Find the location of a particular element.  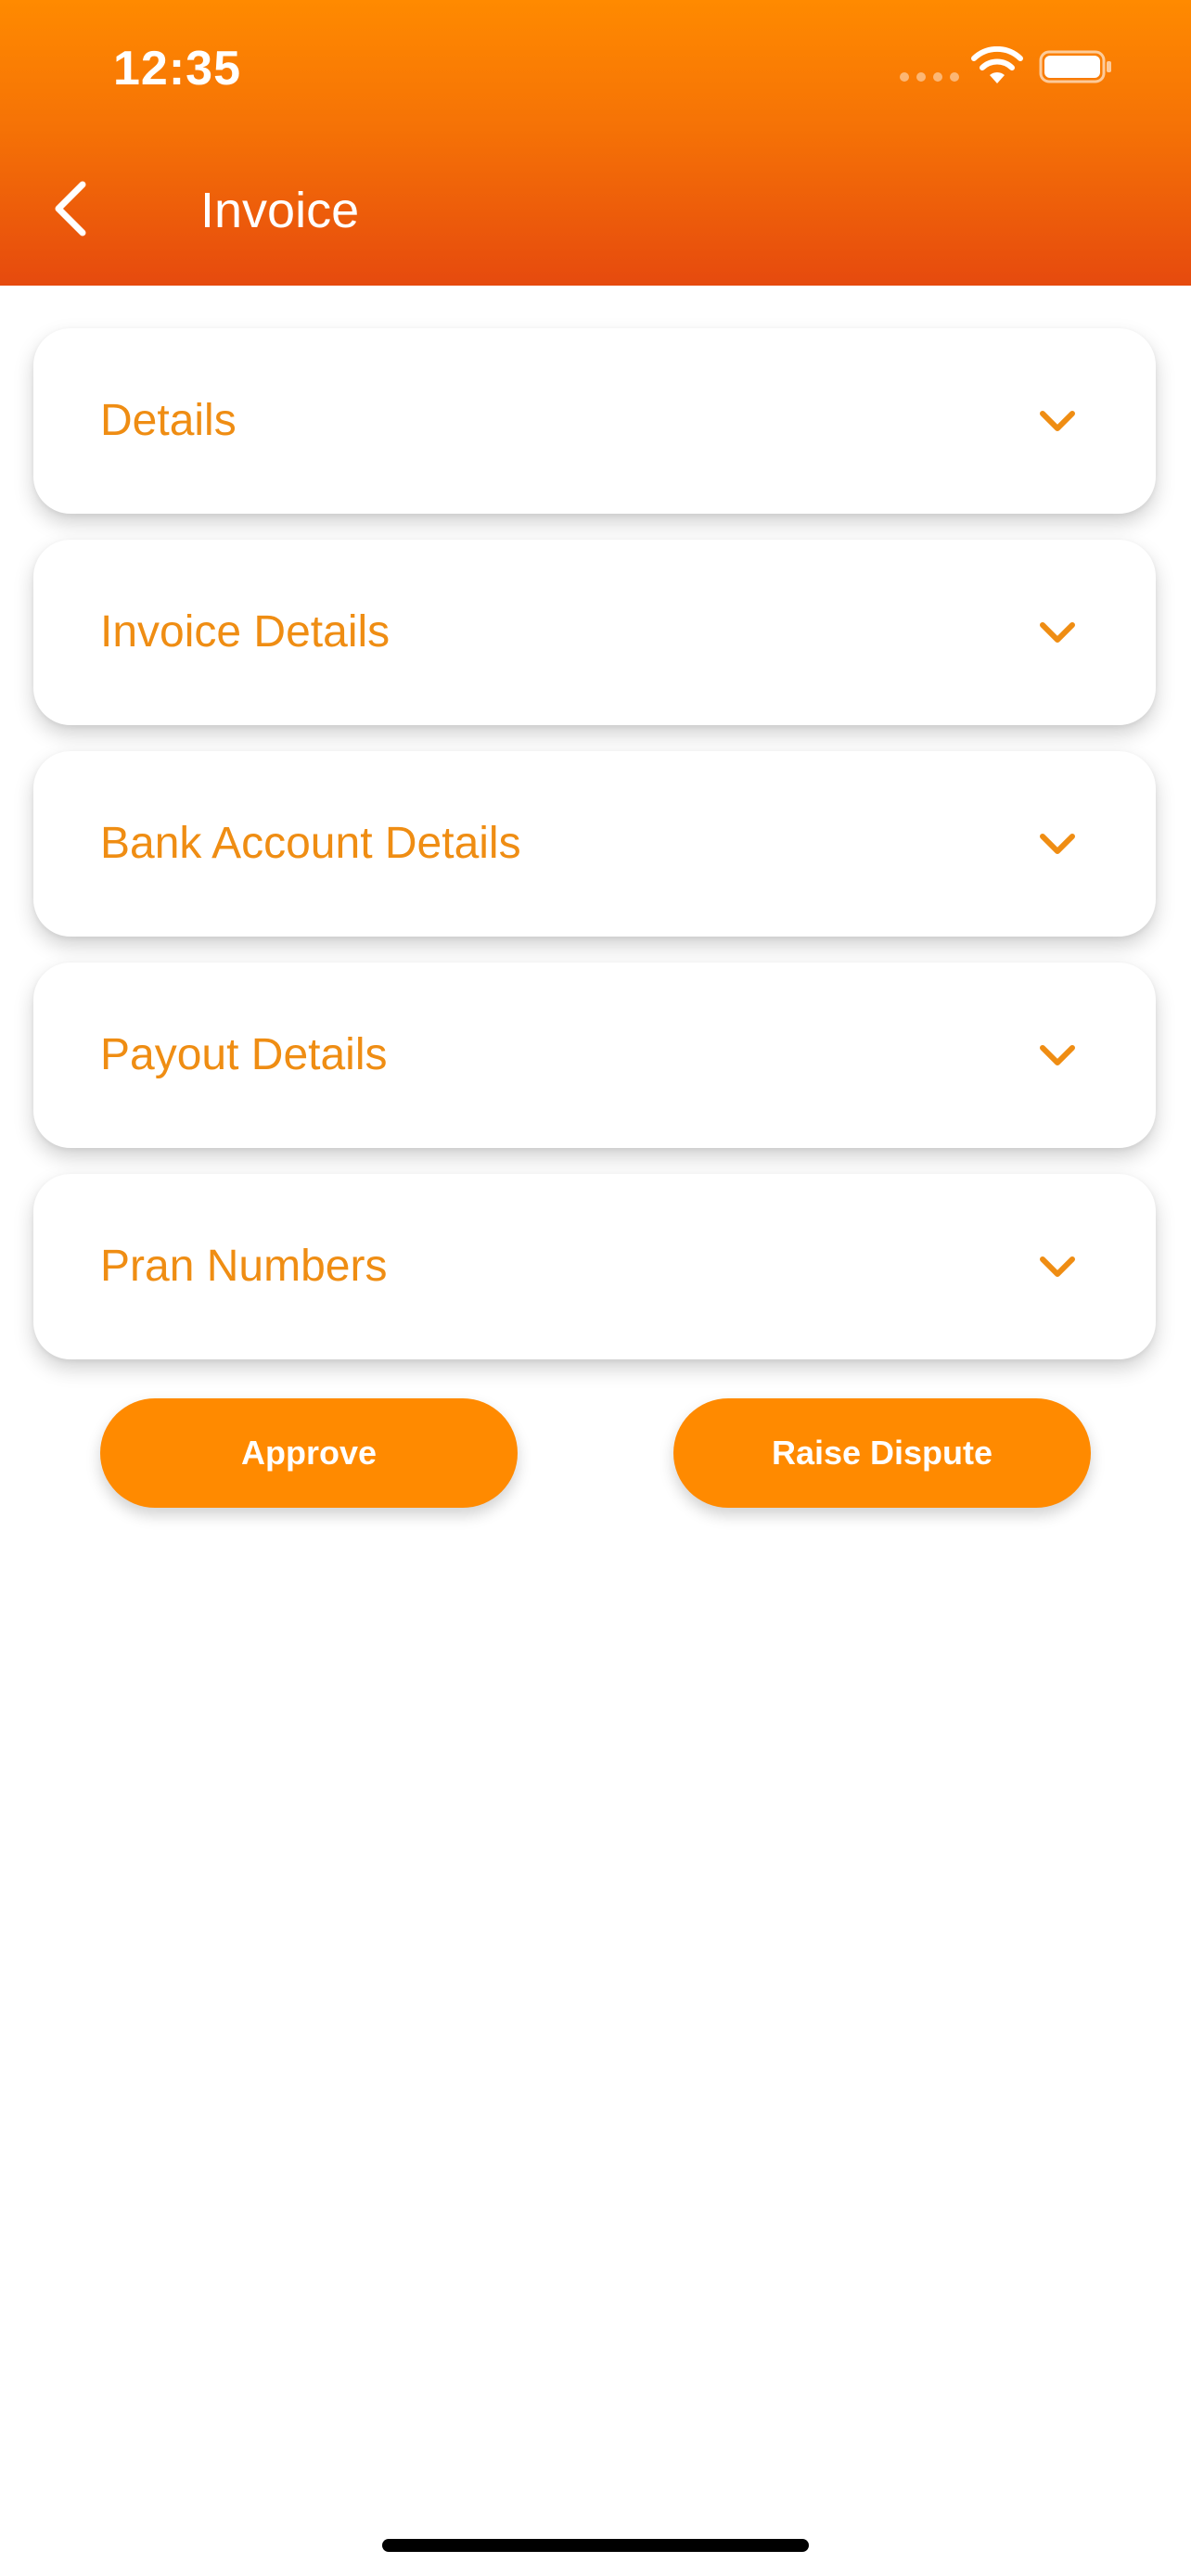

section-invoice-details: Invoice Details is located at coordinates (594, 632).